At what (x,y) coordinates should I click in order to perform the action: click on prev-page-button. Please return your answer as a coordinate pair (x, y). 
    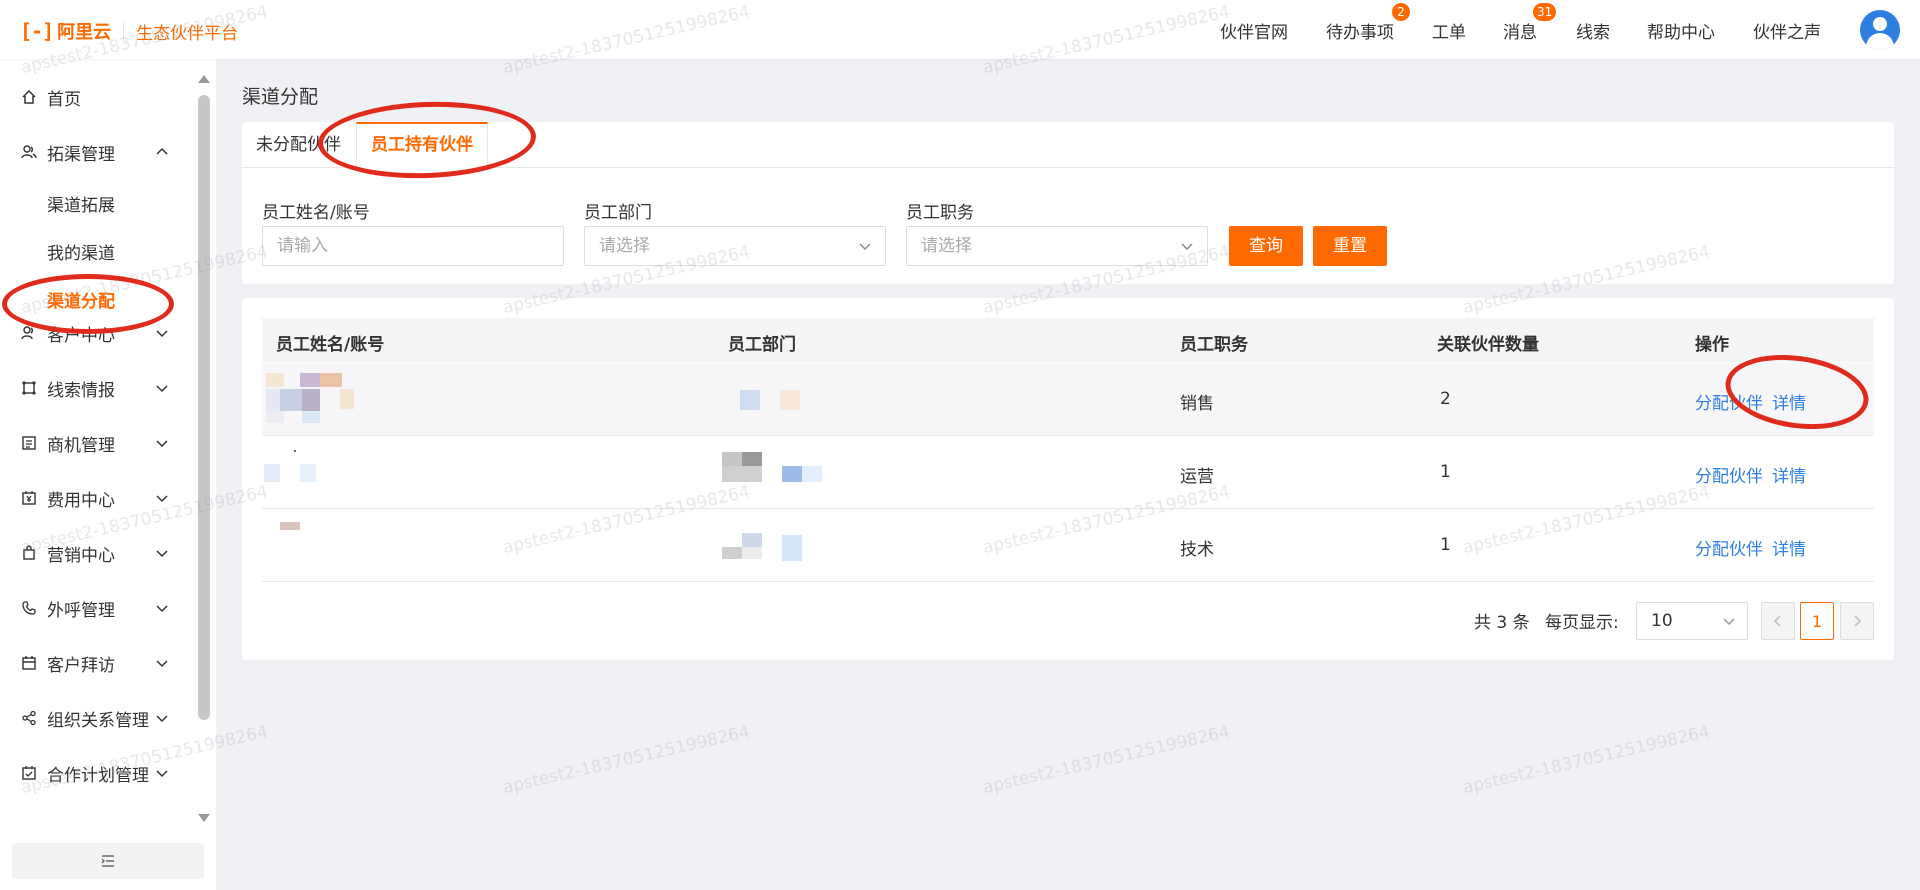
    Looking at the image, I should click on (1778, 621).